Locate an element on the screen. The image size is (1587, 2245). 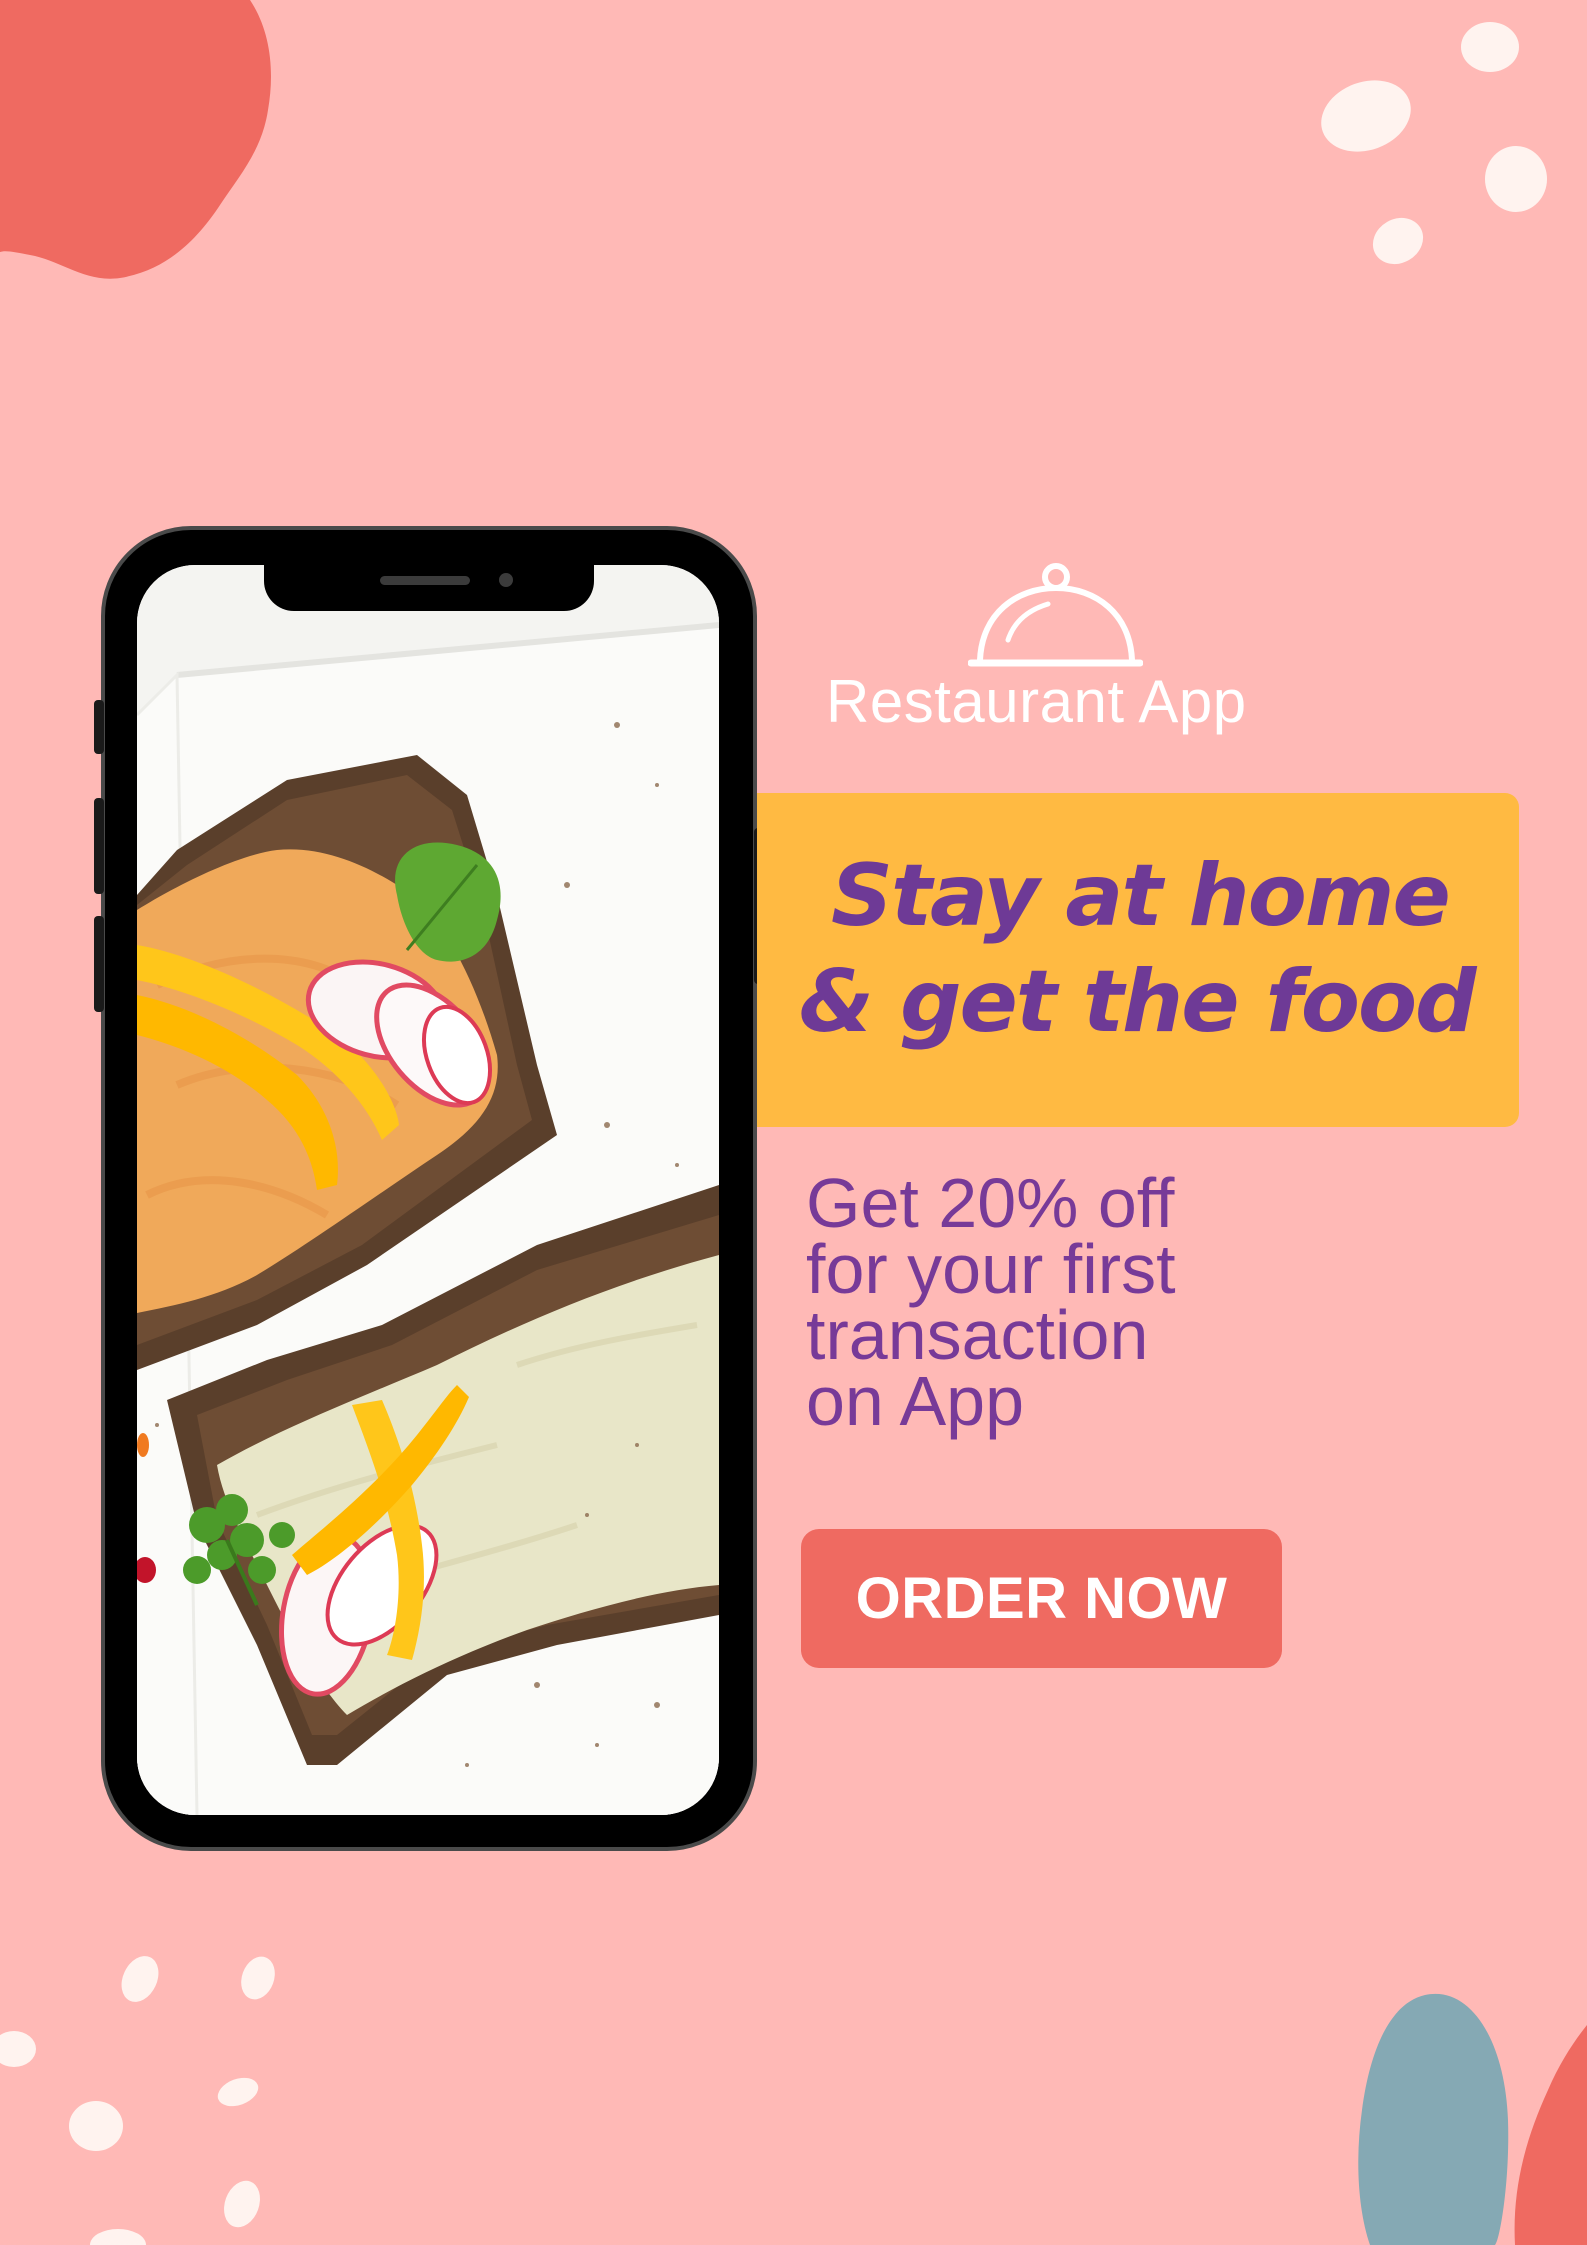
headline-banner: Stay at home & get the food is located at coordinates (1138, 960).